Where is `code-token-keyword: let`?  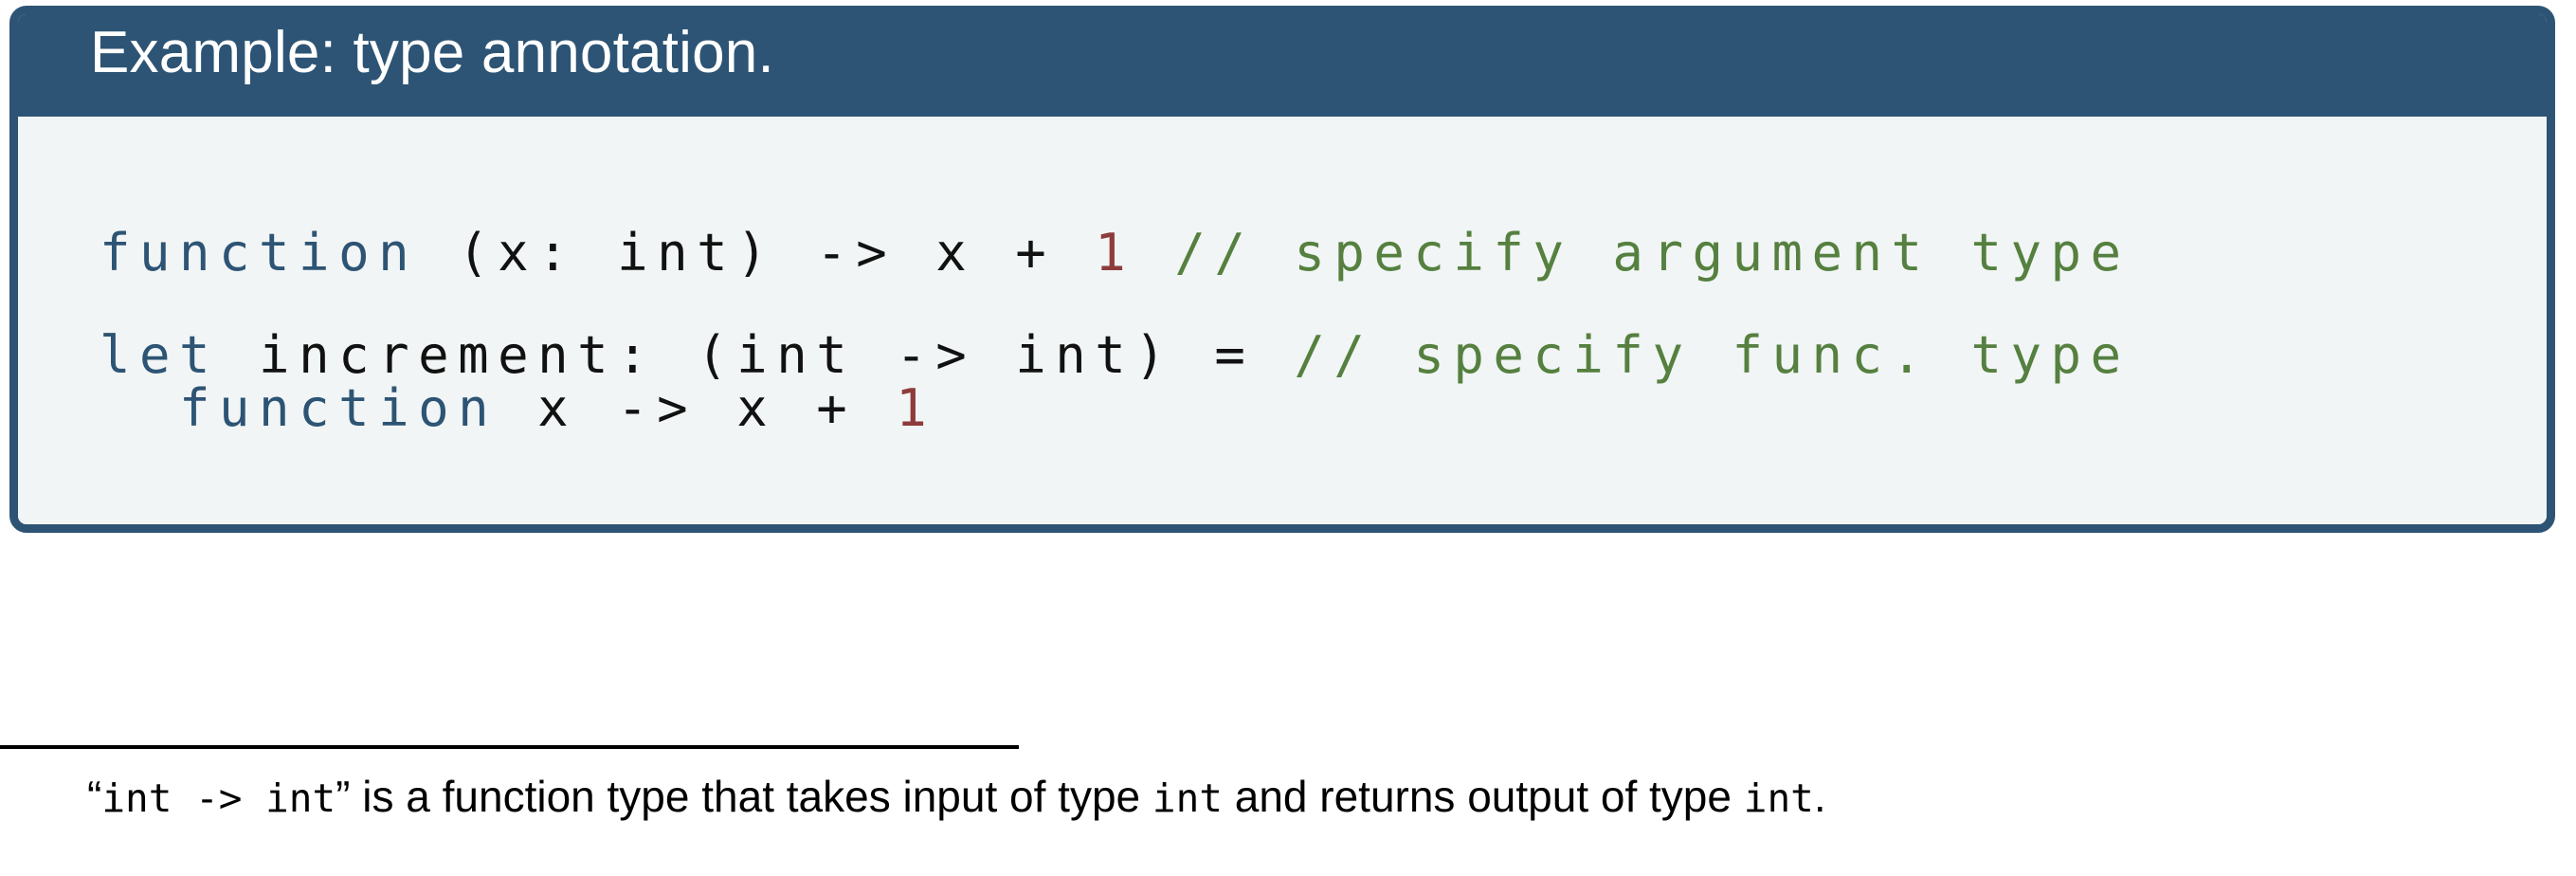
code-token-keyword: let is located at coordinates (160, 355).